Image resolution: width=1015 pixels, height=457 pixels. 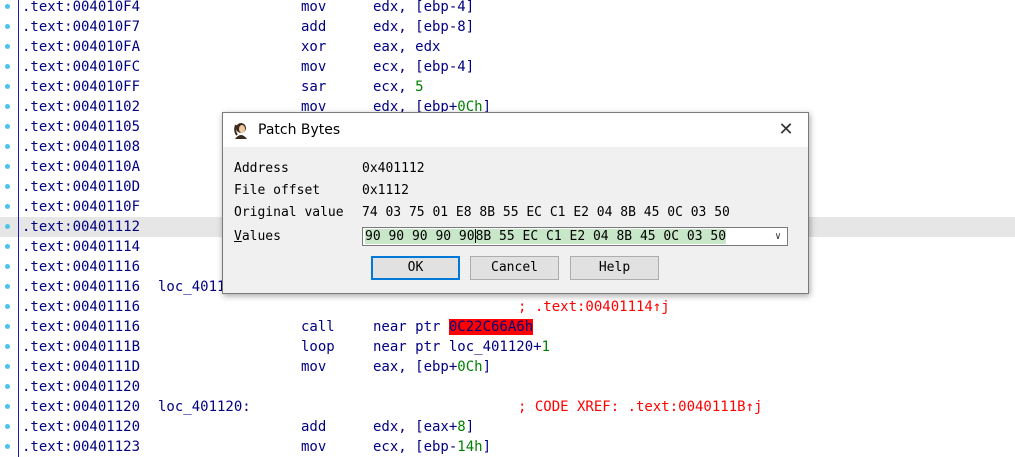 I want to click on highlighted-operand: 0C22C66A6h, so click(x=491, y=327).